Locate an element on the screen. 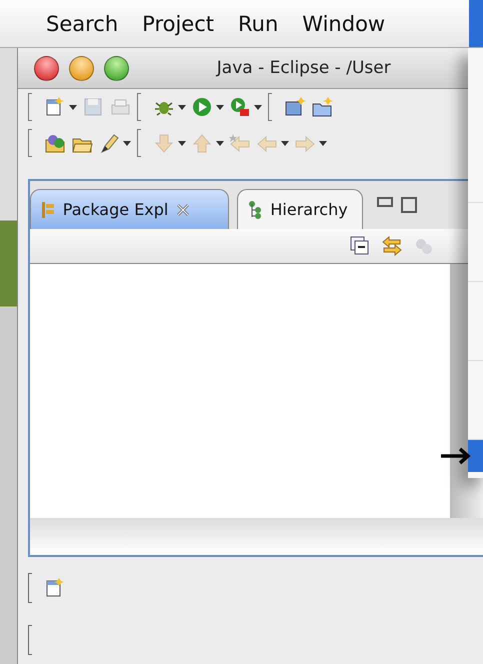  pointer-arrow-icon is located at coordinates (456, 456).